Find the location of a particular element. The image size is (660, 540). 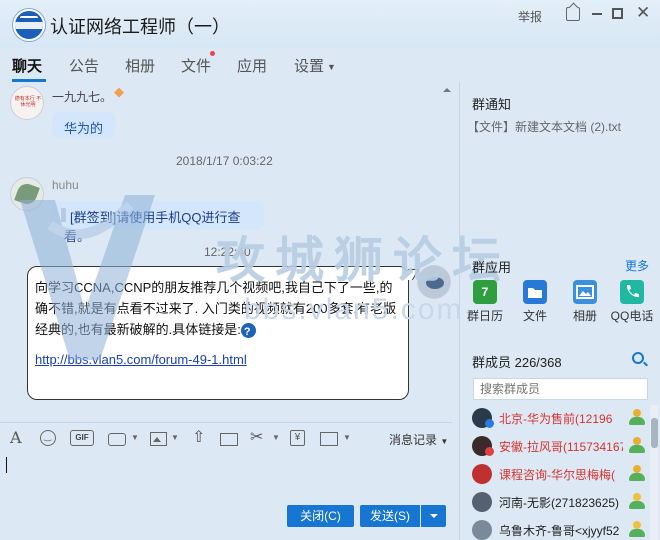

member-name: 安徽-拉风哥(115734167 is located at coordinates (561, 447).